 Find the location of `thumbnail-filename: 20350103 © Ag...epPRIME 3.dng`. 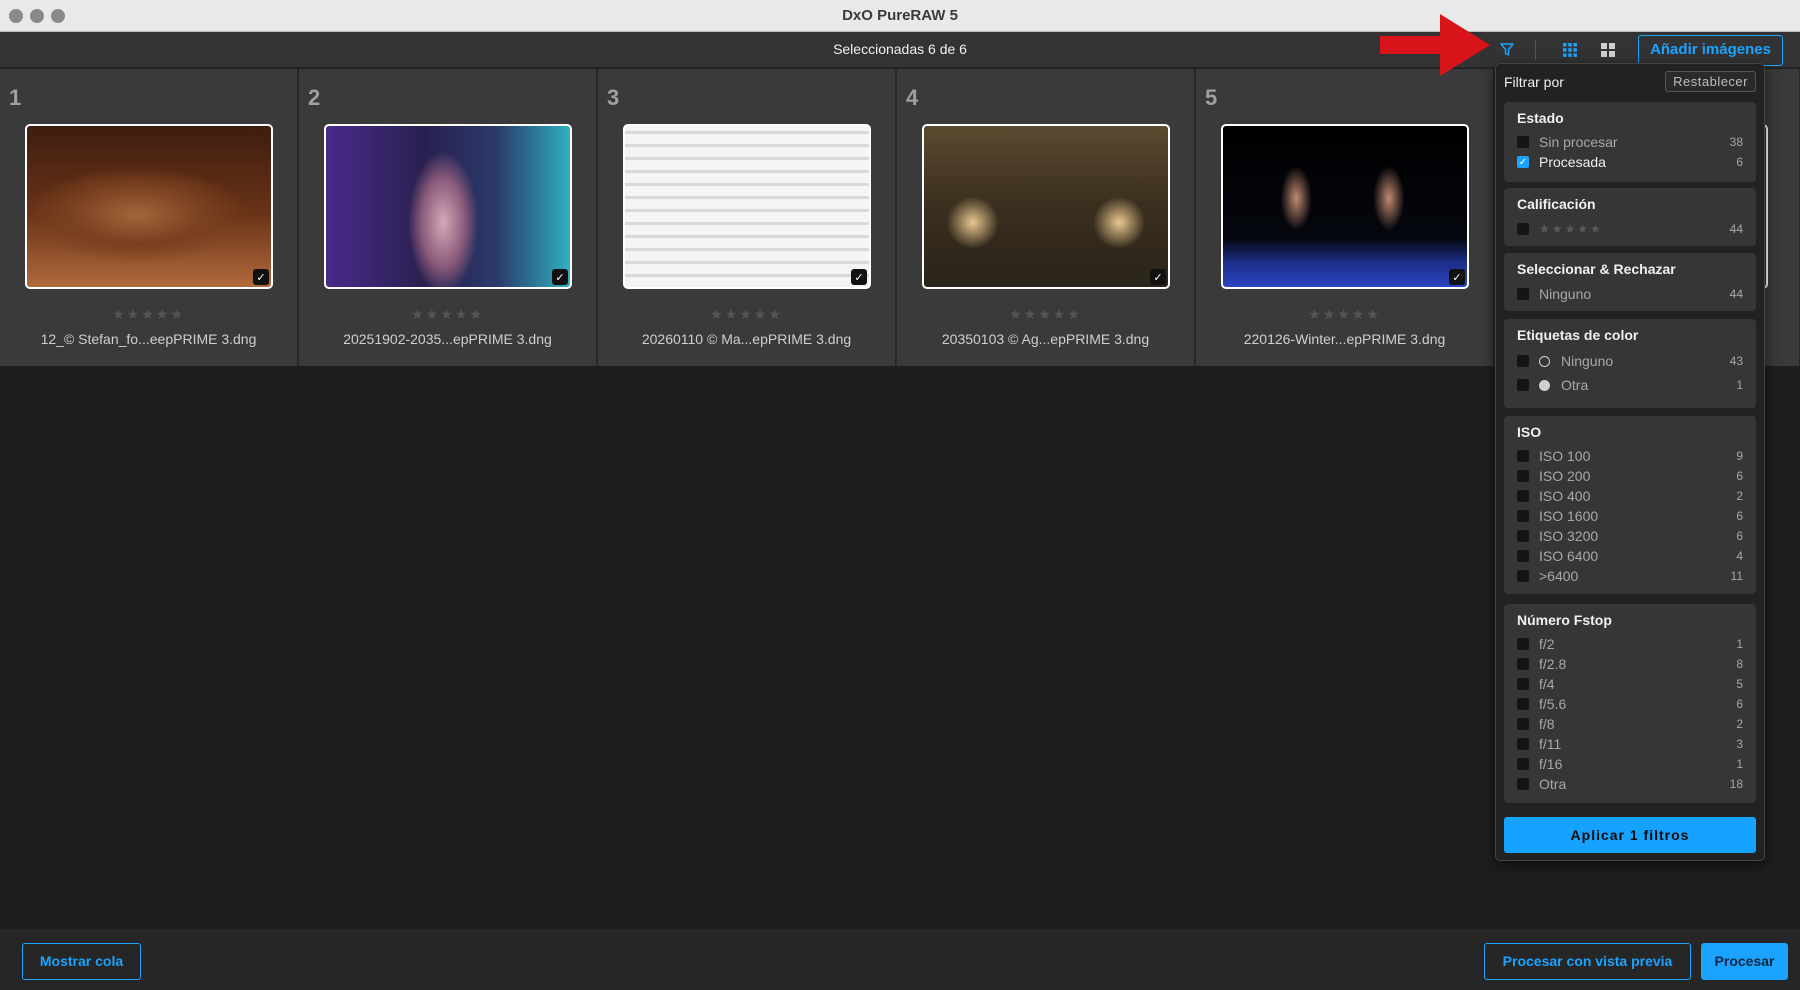

thumbnail-filename: 20350103 © Ag...epPRIME 3.dng is located at coordinates (1045, 339).